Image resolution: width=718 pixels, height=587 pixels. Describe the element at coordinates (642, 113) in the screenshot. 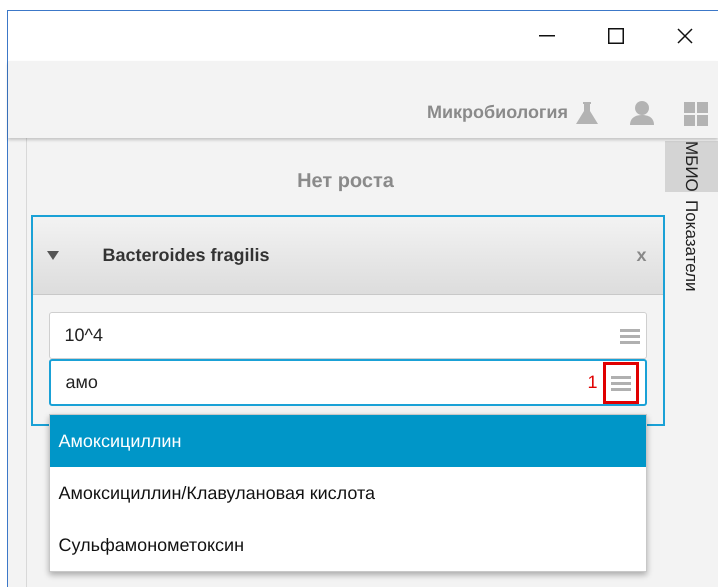

I see `user-icon` at that location.